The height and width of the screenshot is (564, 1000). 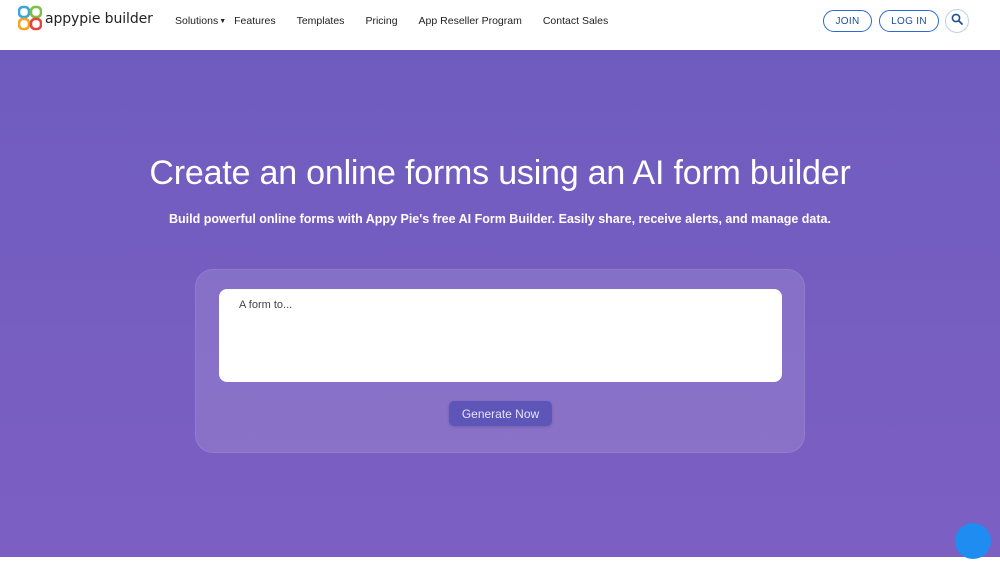 I want to click on brand-name: appypie builder, so click(x=99, y=18).